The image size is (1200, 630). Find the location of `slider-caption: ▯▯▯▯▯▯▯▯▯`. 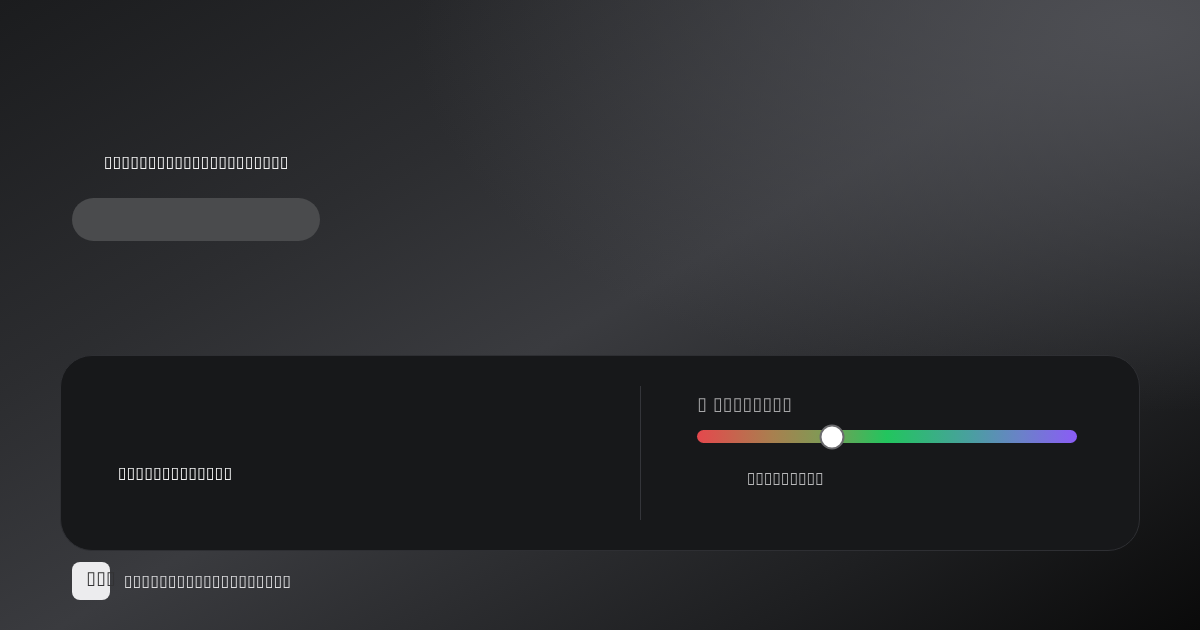

slider-caption: ▯▯▯▯▯▯▯▯▯ is located at coordinates (785, 478).